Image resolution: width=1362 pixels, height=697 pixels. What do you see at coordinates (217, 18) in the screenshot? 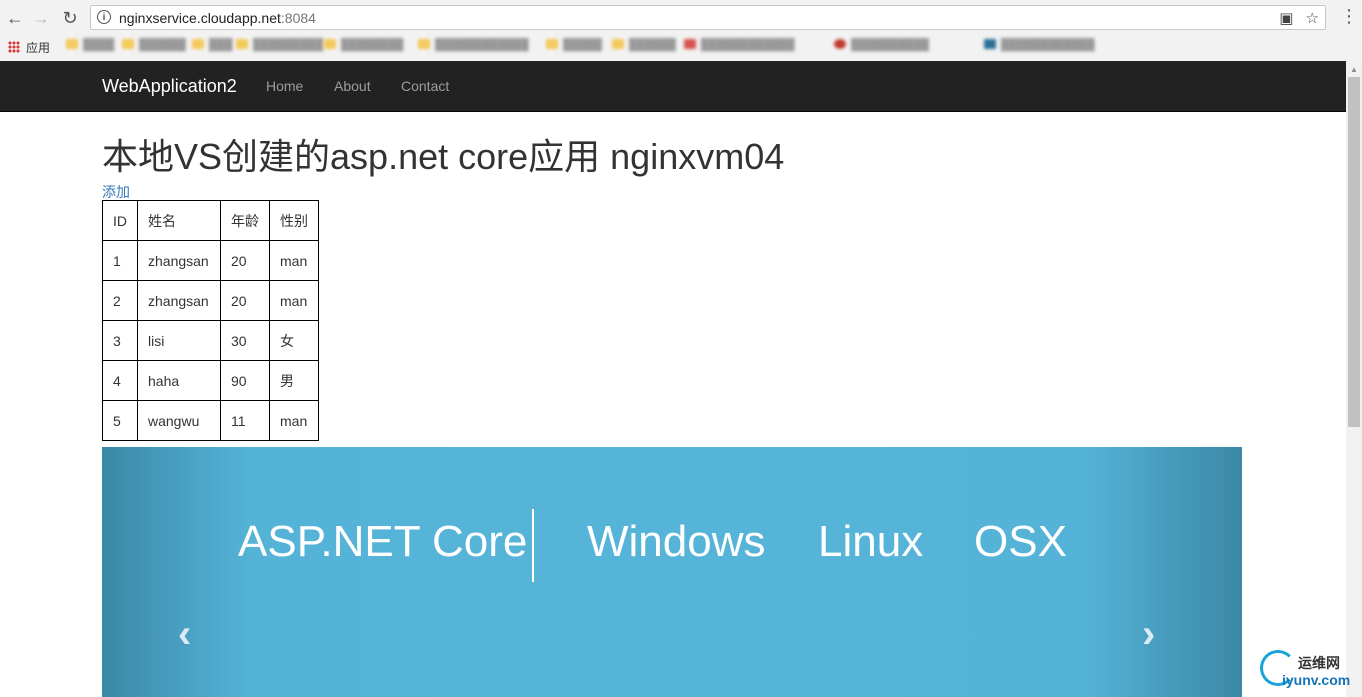
I see `url-text: nginxservice.cloudapp.net:8084` at bounding box center [217, 18].